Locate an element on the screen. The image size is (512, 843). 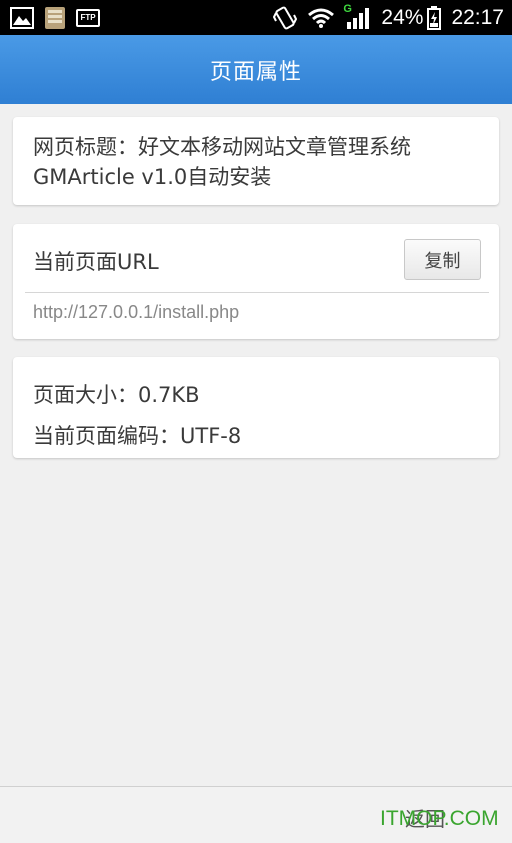
sd-card-icon is located at coordinates (55, 18).